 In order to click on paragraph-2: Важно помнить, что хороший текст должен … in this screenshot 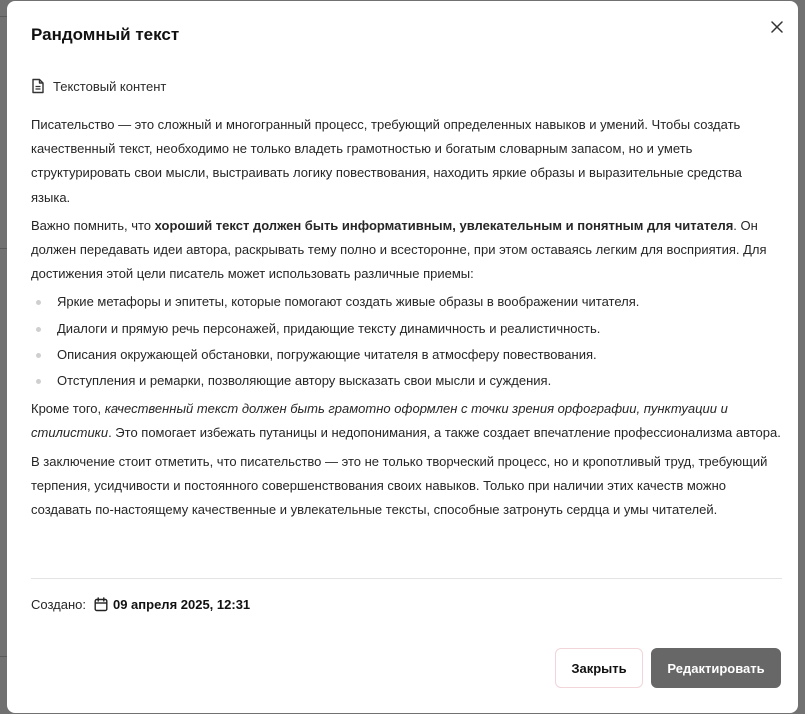, I will do `click(407, 250)`.